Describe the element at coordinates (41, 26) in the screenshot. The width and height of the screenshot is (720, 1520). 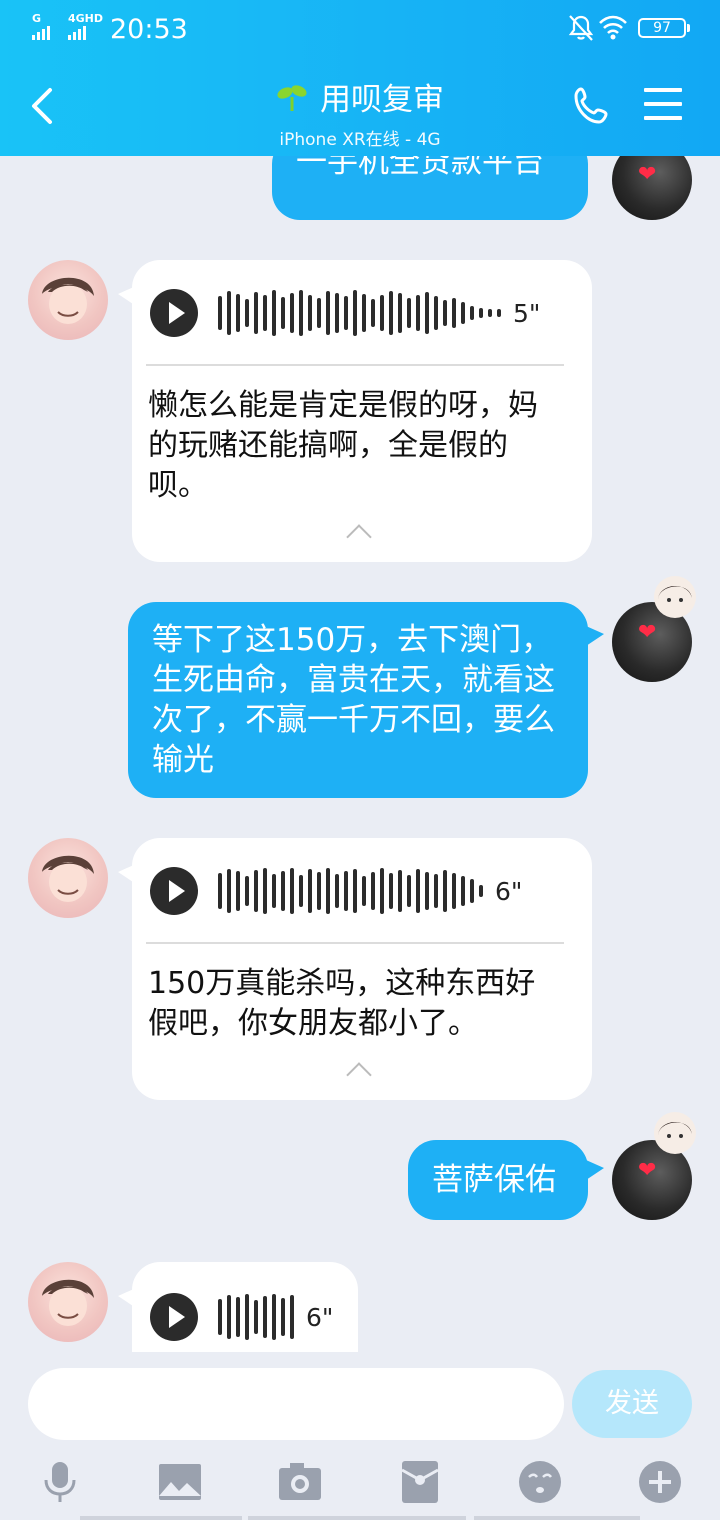
I see `cellular-signal-1: G` at that location.